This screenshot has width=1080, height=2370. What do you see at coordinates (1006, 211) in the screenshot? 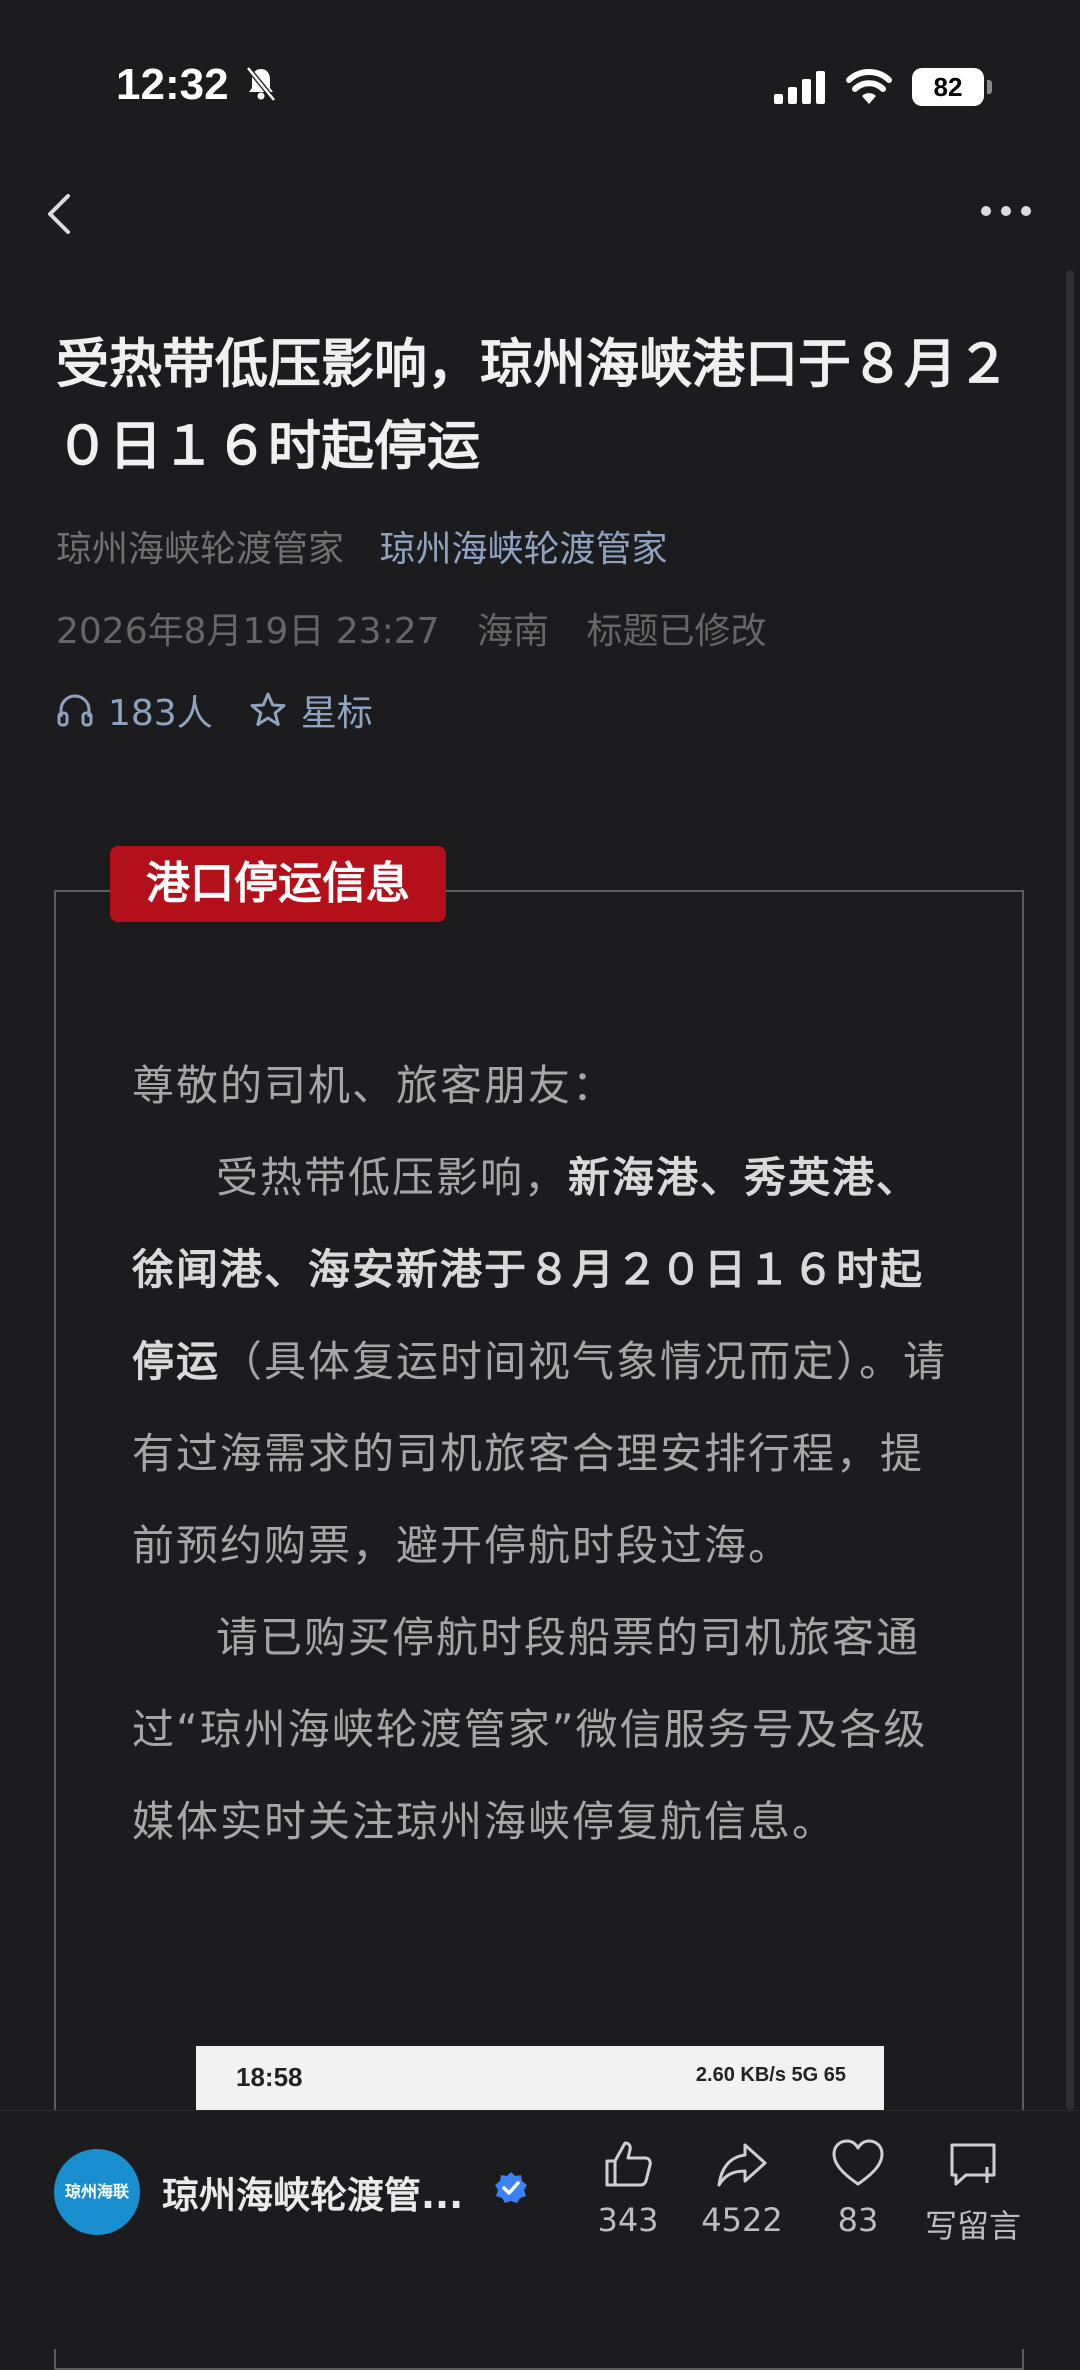
I see `more-options-icon` at bounding box center [1006, 211].